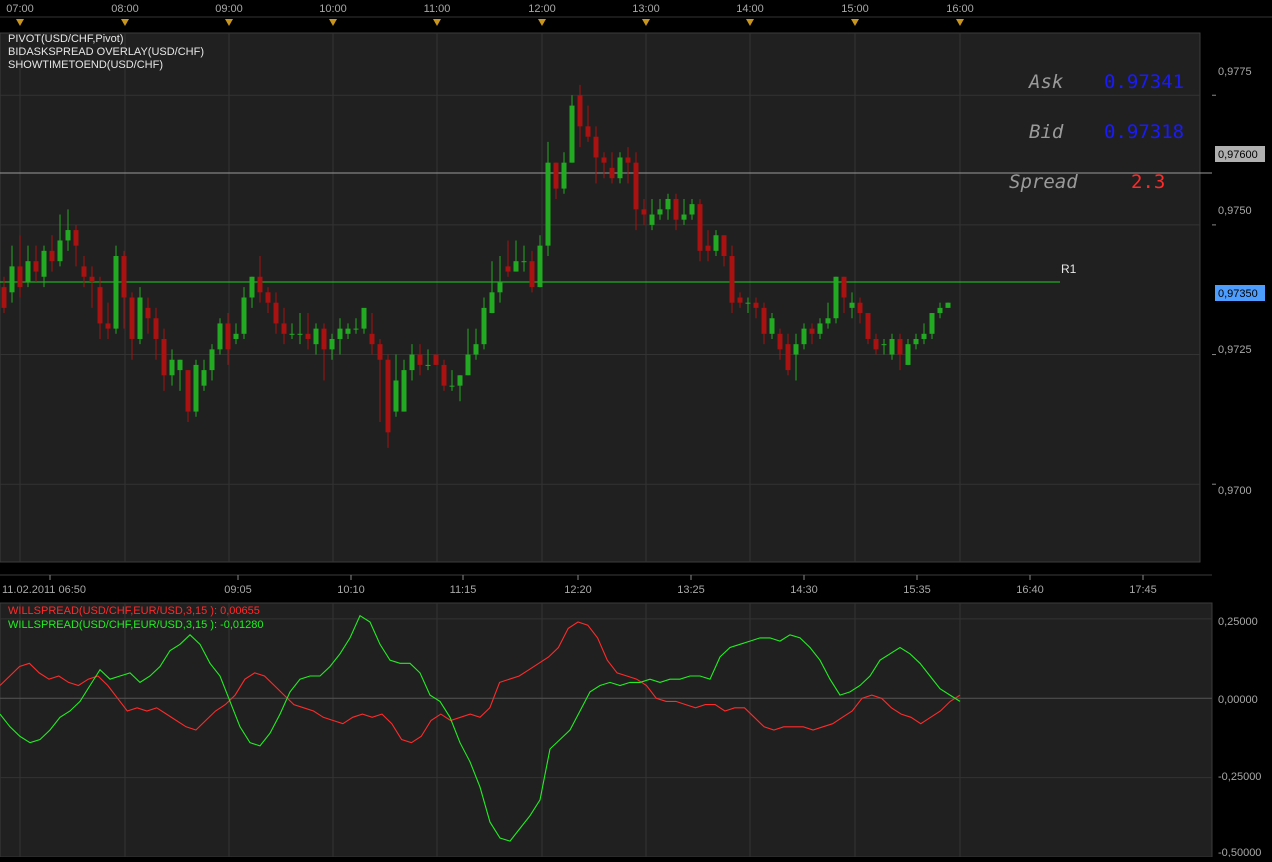 This screenshot has height=862, width=1272. Describe the element at coordinates (804, 590) in the screenshot. I see `time-axis-label: 14:30` at that location.